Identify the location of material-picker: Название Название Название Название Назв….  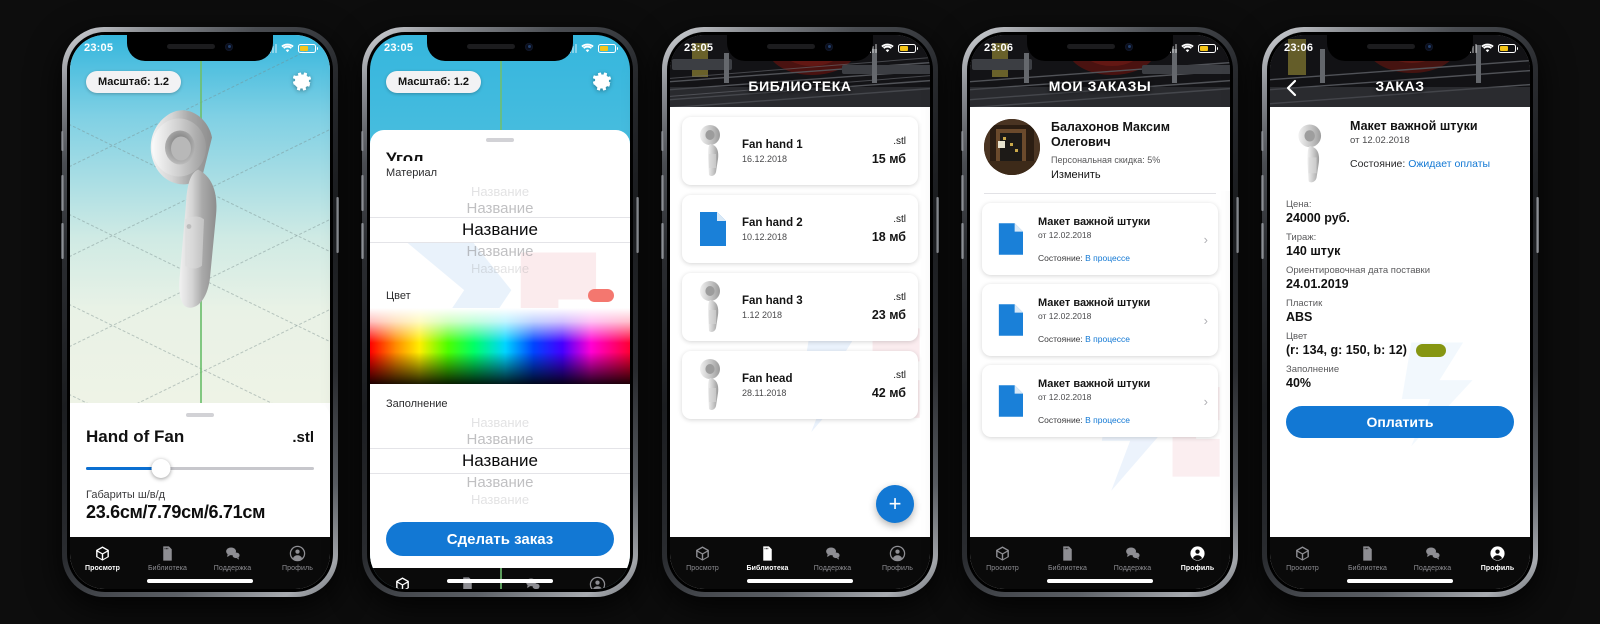
(500, 231).